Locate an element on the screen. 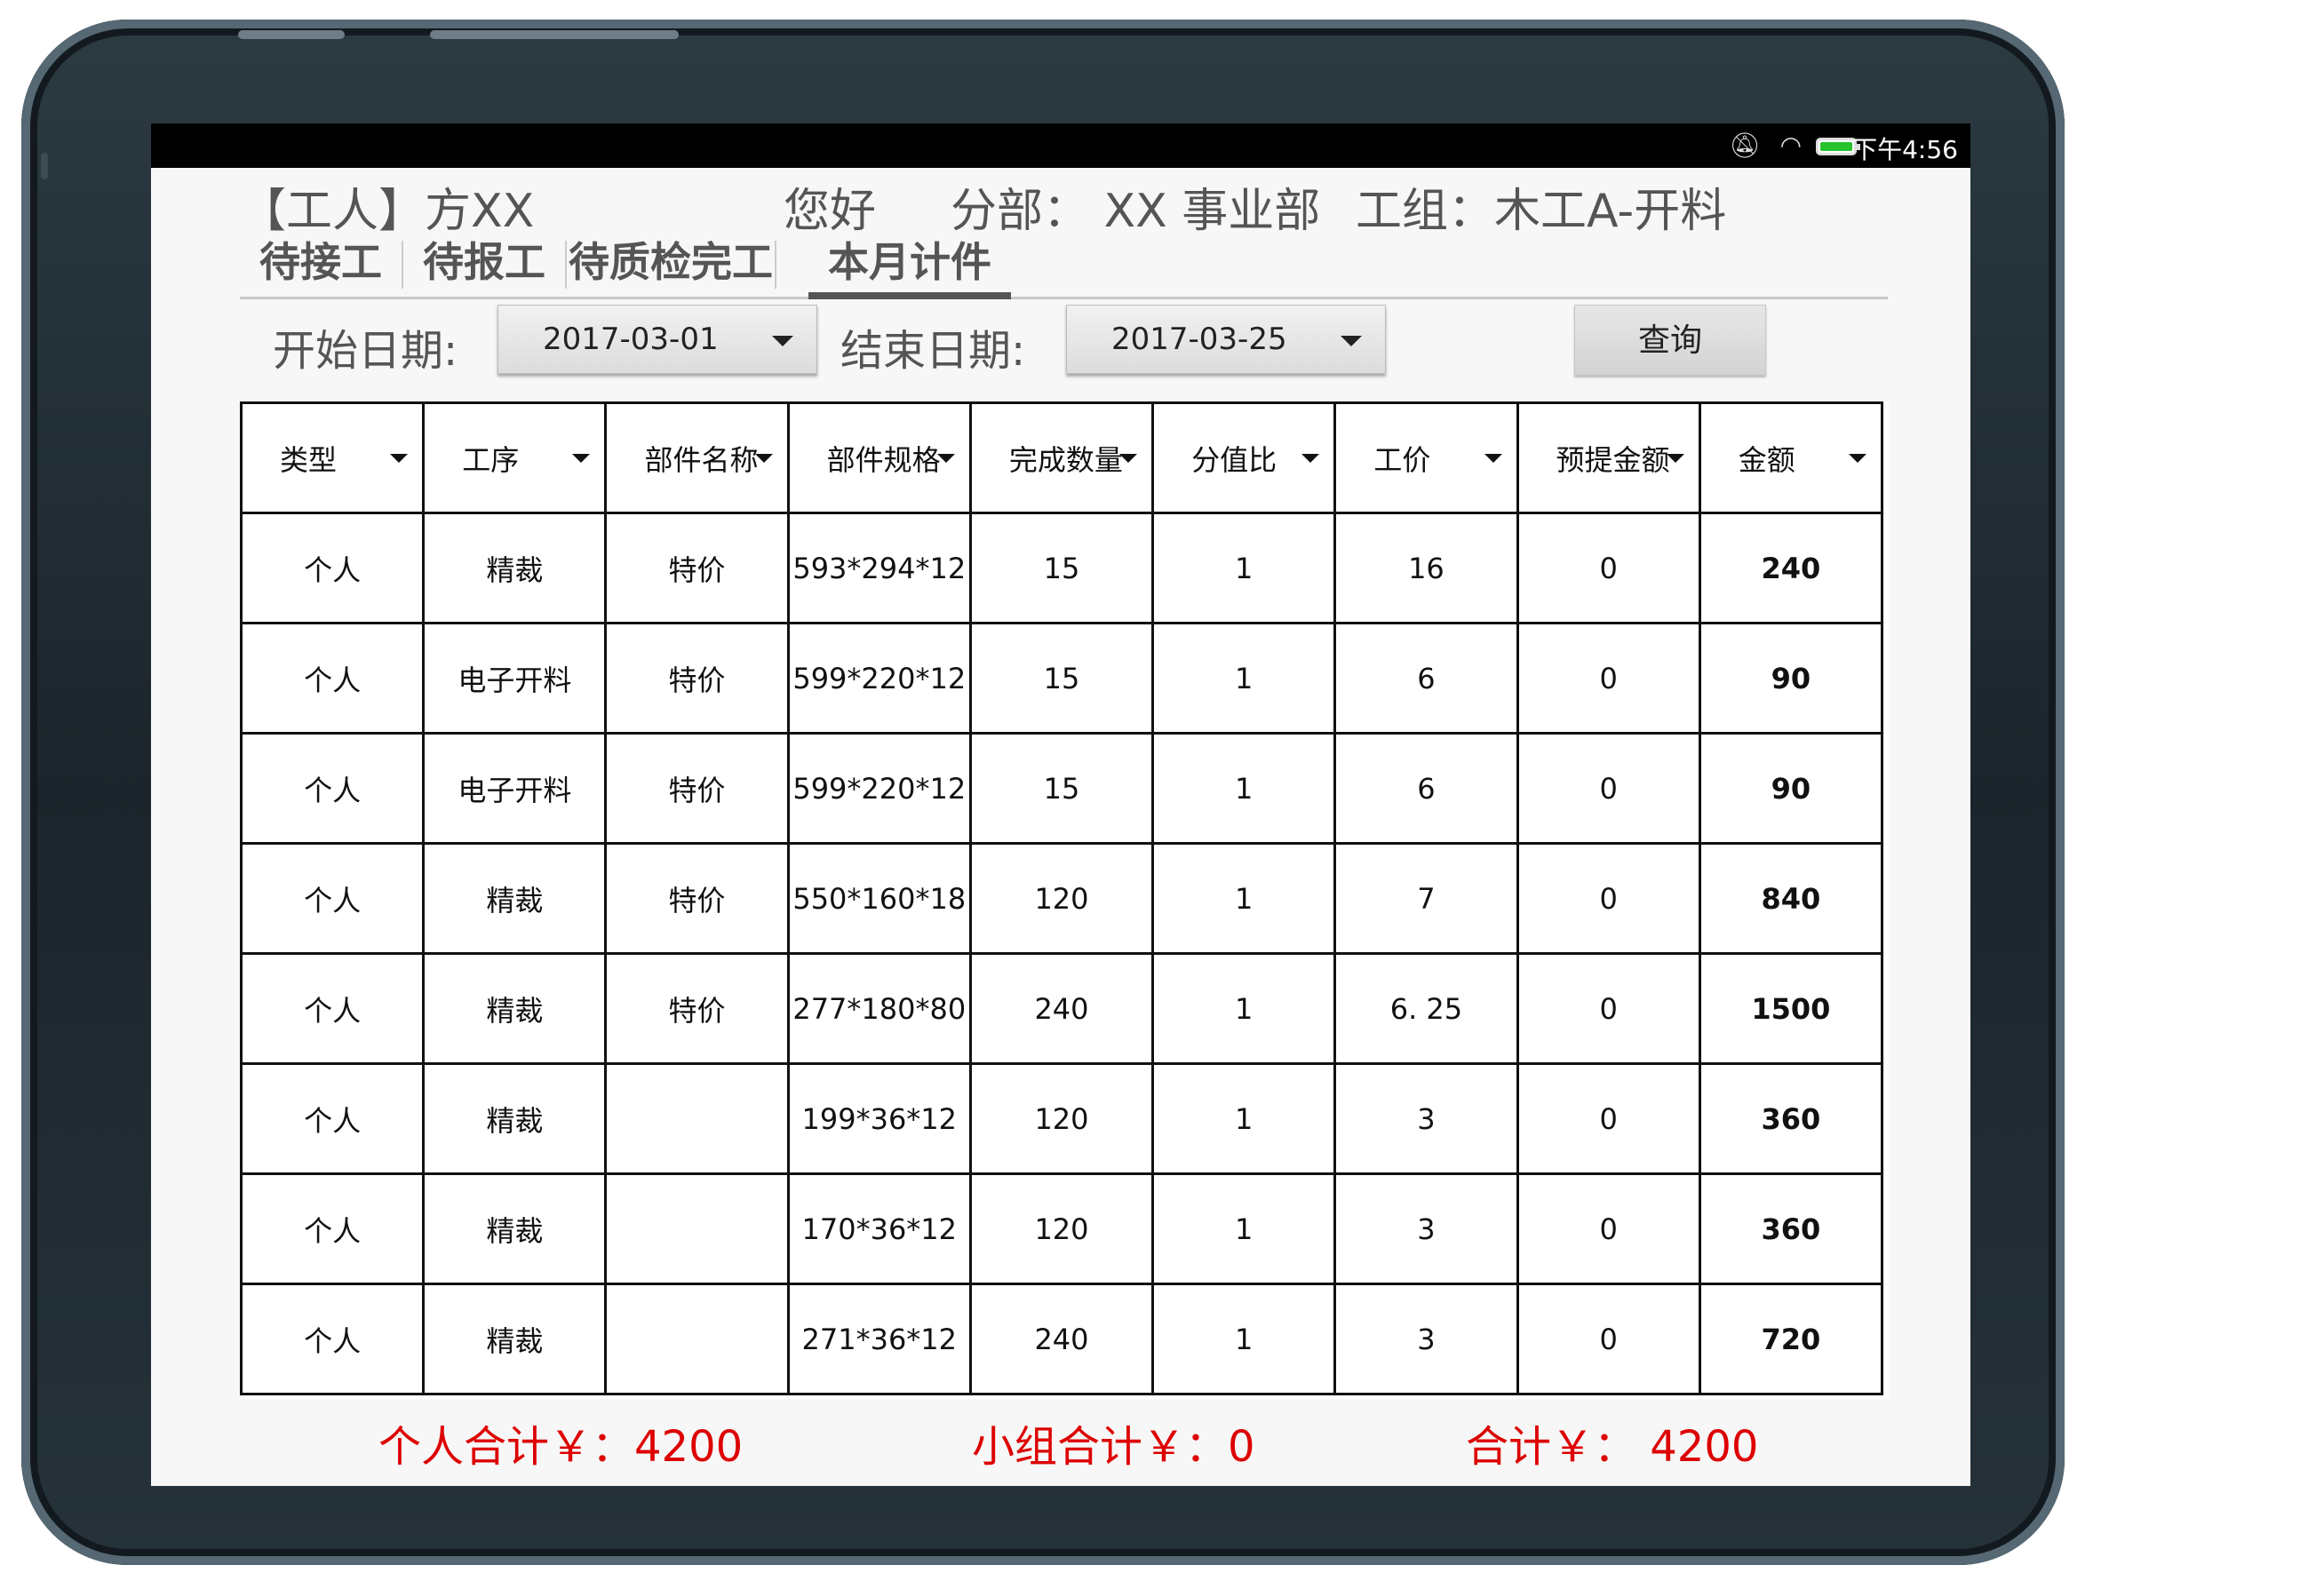 Image resolution: width=2324 pixels, height=1581 pixels. table-cell: 550*160*18 is located at coordinates (879, 899).